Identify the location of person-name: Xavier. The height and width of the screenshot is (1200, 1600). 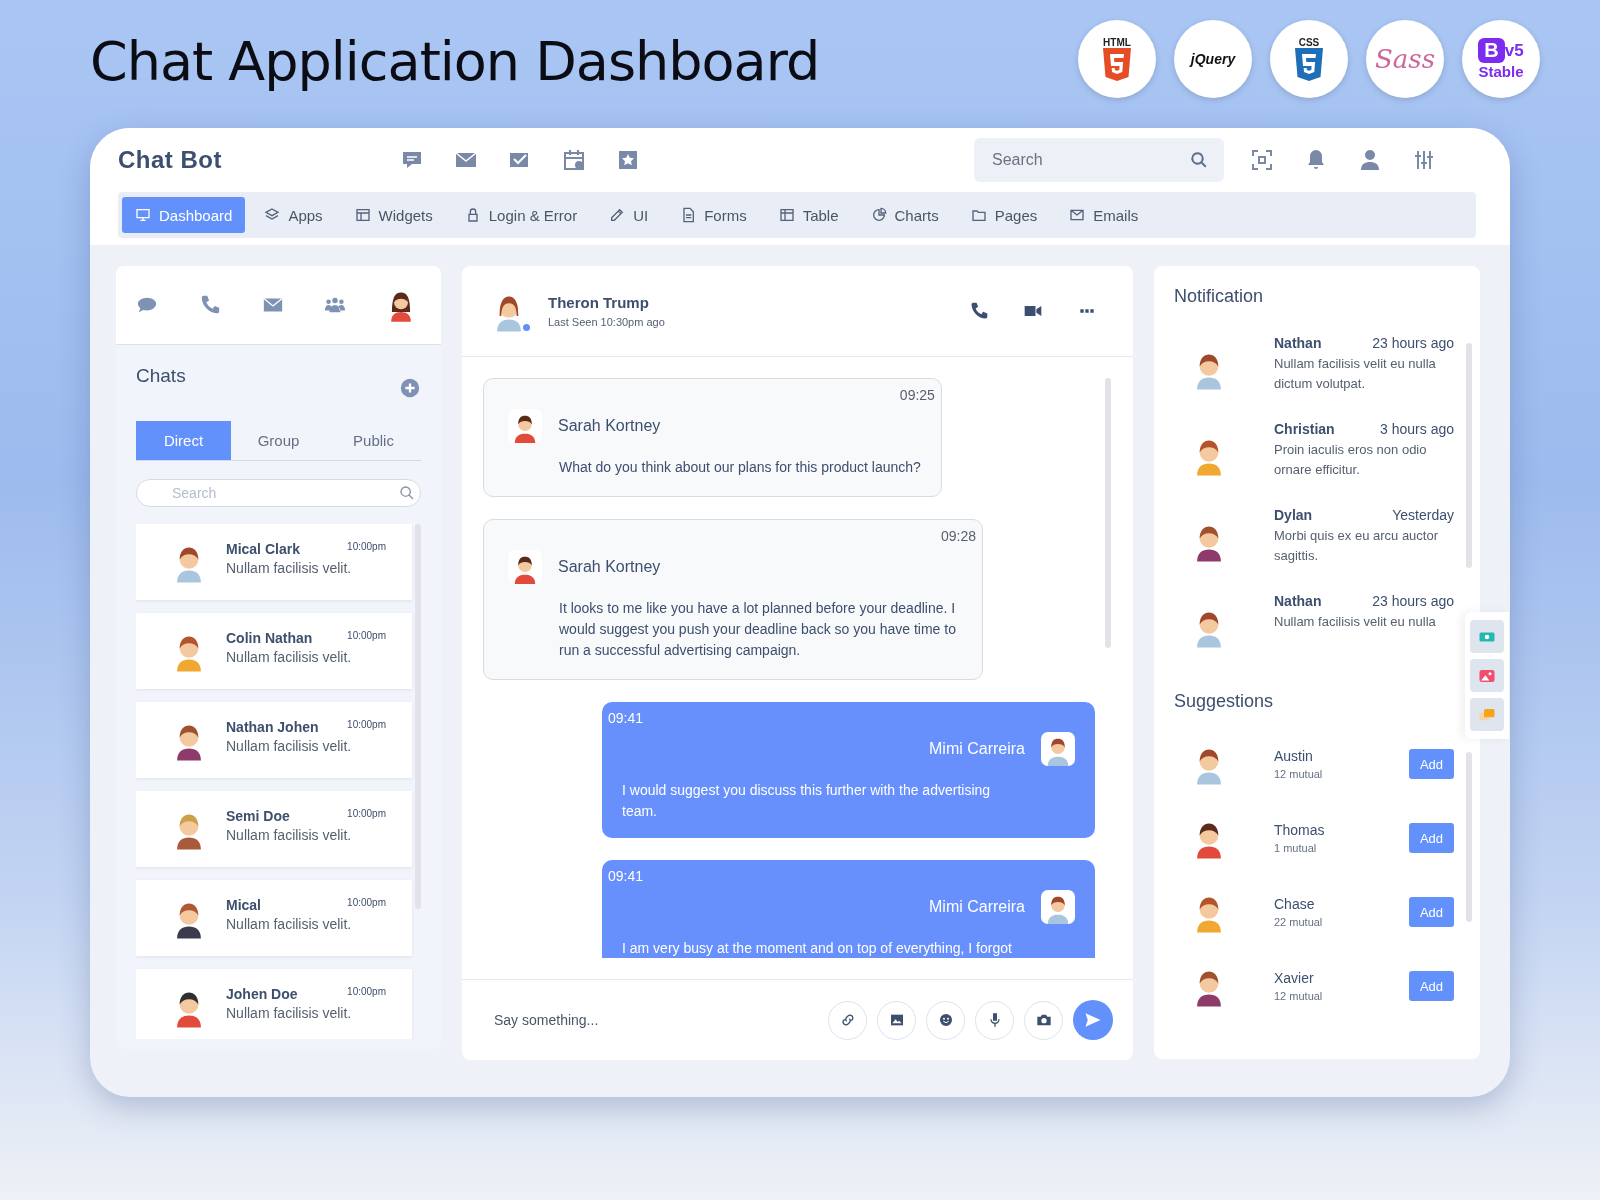
(1294, 978).